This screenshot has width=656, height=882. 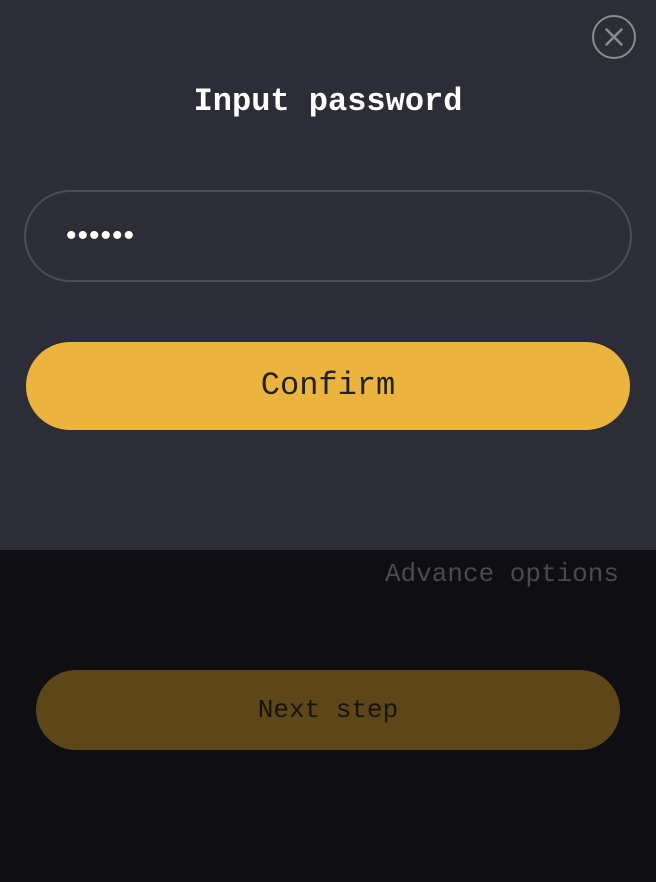 I want to click on password-input, so click(x=326, y=236).